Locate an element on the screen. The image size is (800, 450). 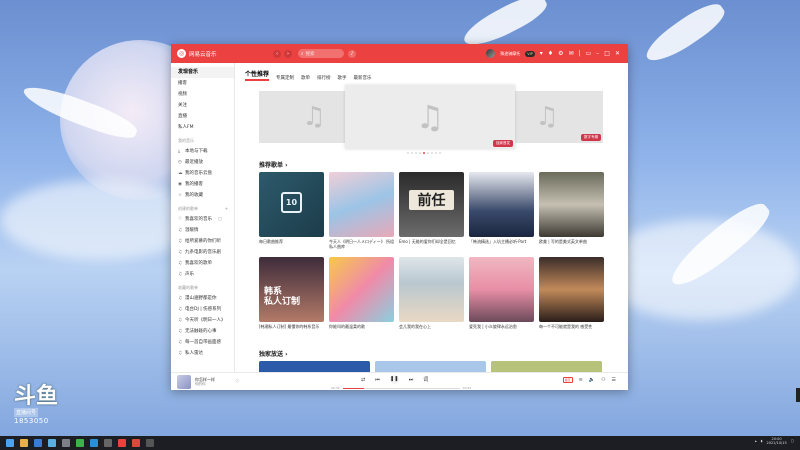
banner-slide-active: ♫ 独家首发 is located at coordinates (430, 117).